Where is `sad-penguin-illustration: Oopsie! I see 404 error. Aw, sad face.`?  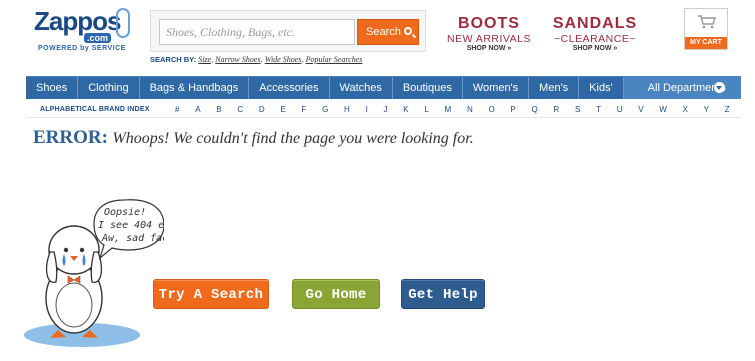 sad-penguin-illustration: Oopsie! I see 404 error. Aw, sad face. is located at coordinates (94, 273).